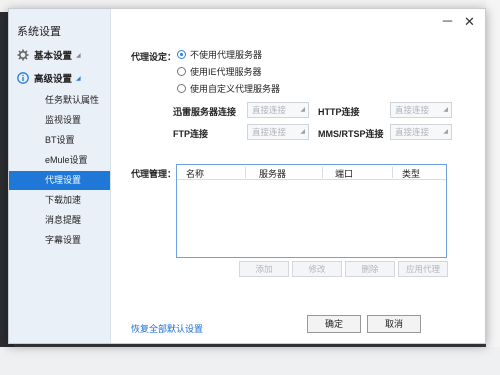 The width and height of the screenshot is (500, 375). I want to click on xunlei-connection-select: 直接连接 ◢, so click(278, 110).